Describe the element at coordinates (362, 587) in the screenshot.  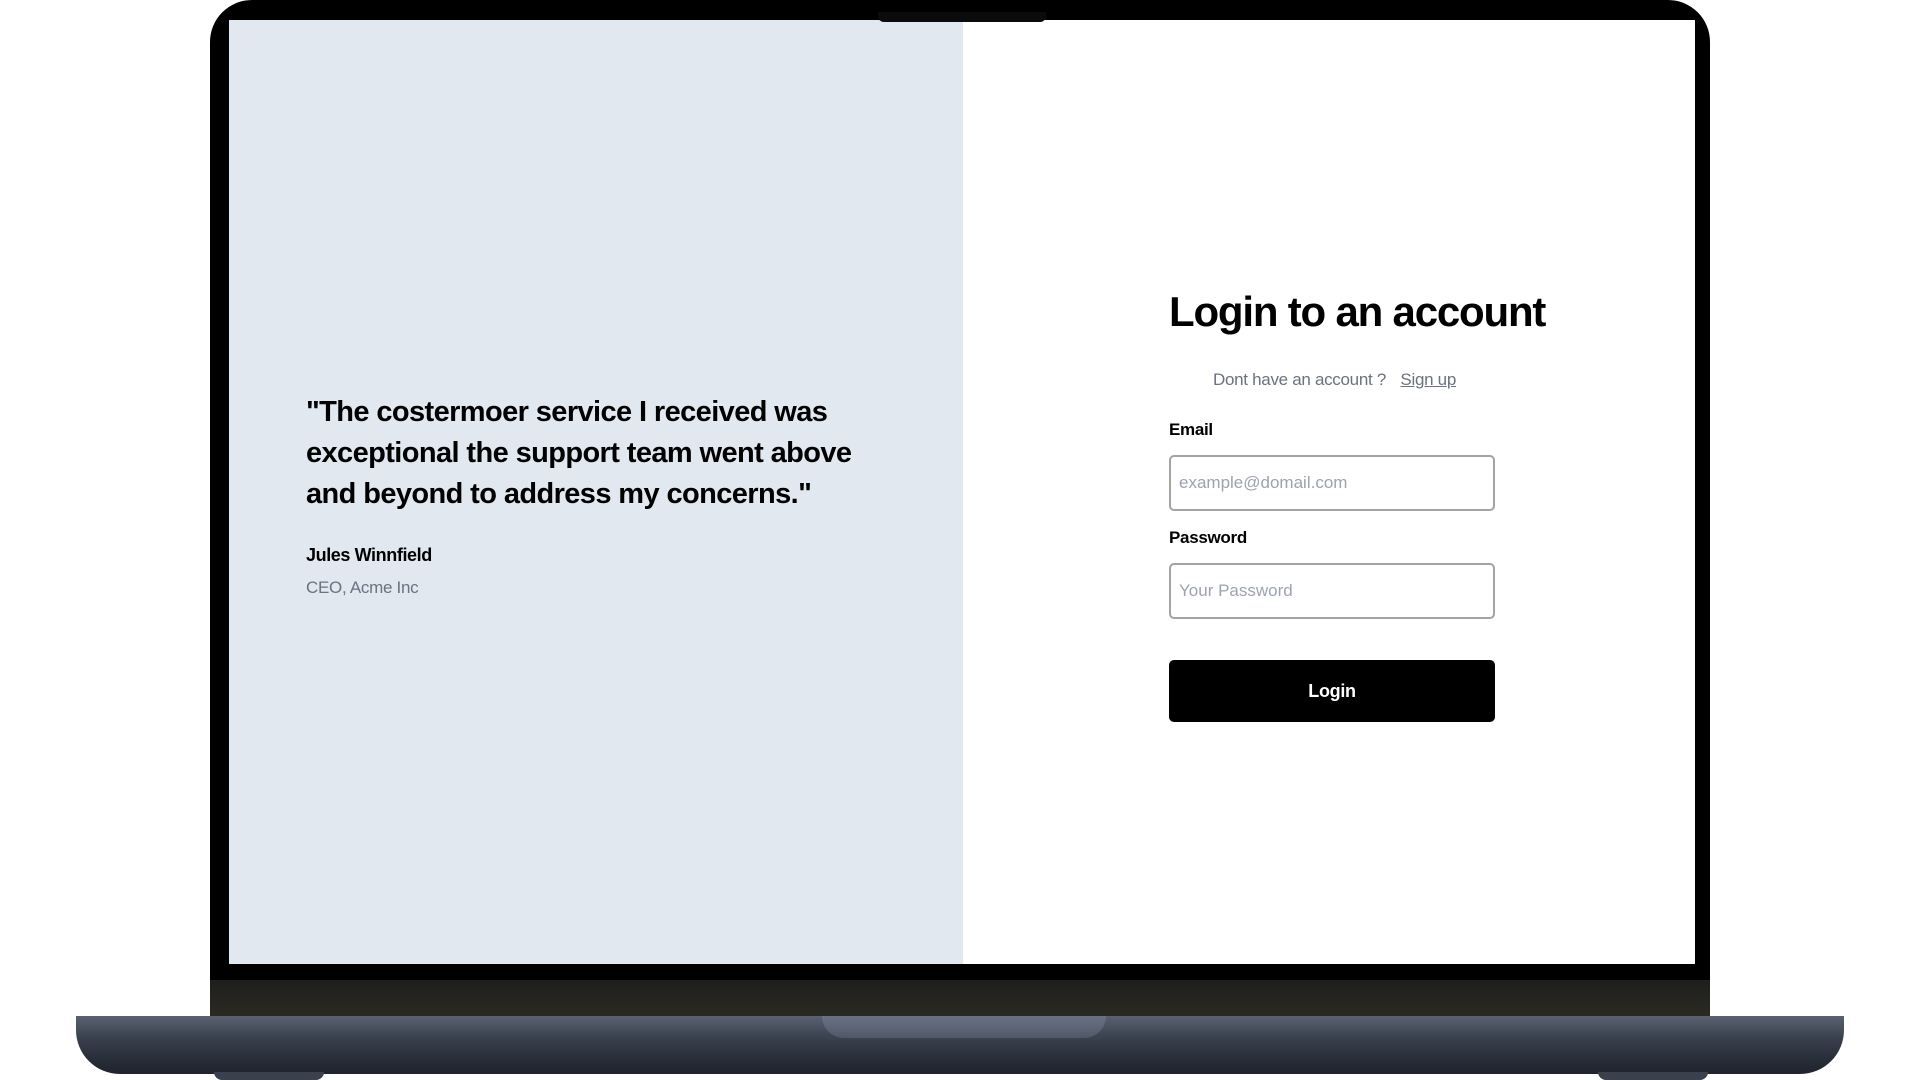
I see `testimonial-role: CEO, Acme Inc` at that location.